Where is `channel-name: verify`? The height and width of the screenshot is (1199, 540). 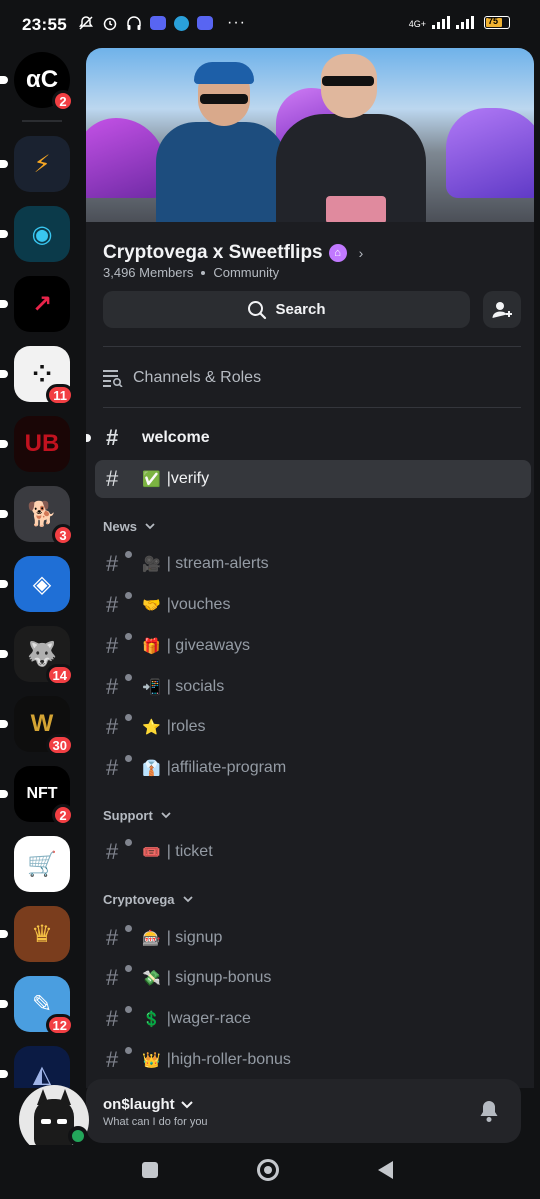 channel-name: verify is located at coordinates (190, 478).